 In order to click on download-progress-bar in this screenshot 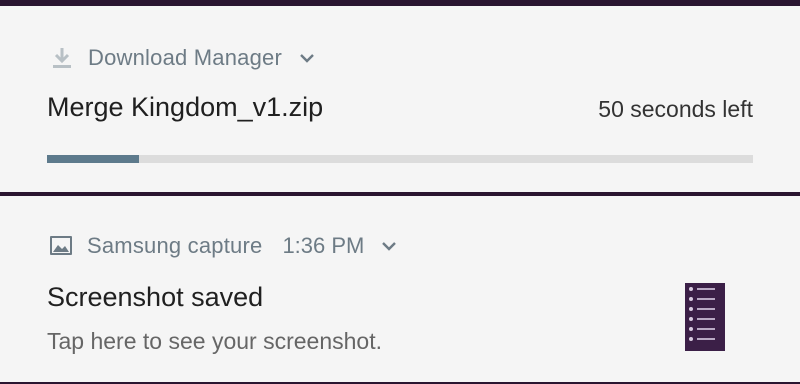, I will do `click(400, 159)`.